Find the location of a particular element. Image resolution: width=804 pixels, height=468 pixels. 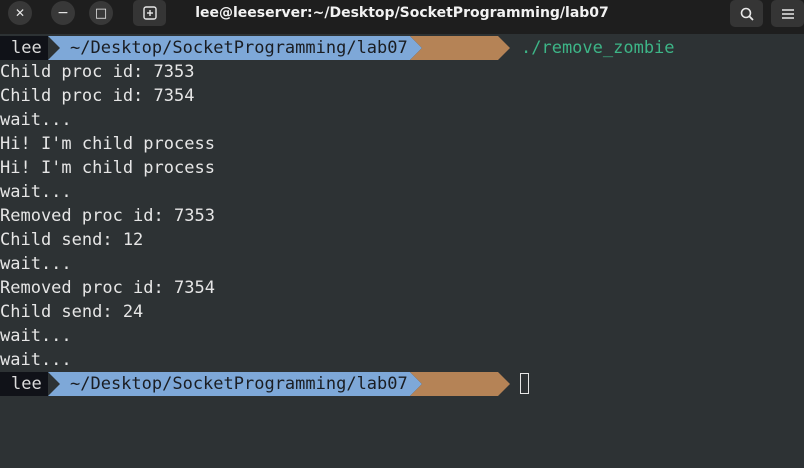

git-branch-icon: ᚴ is located at coordinates (494, 408).